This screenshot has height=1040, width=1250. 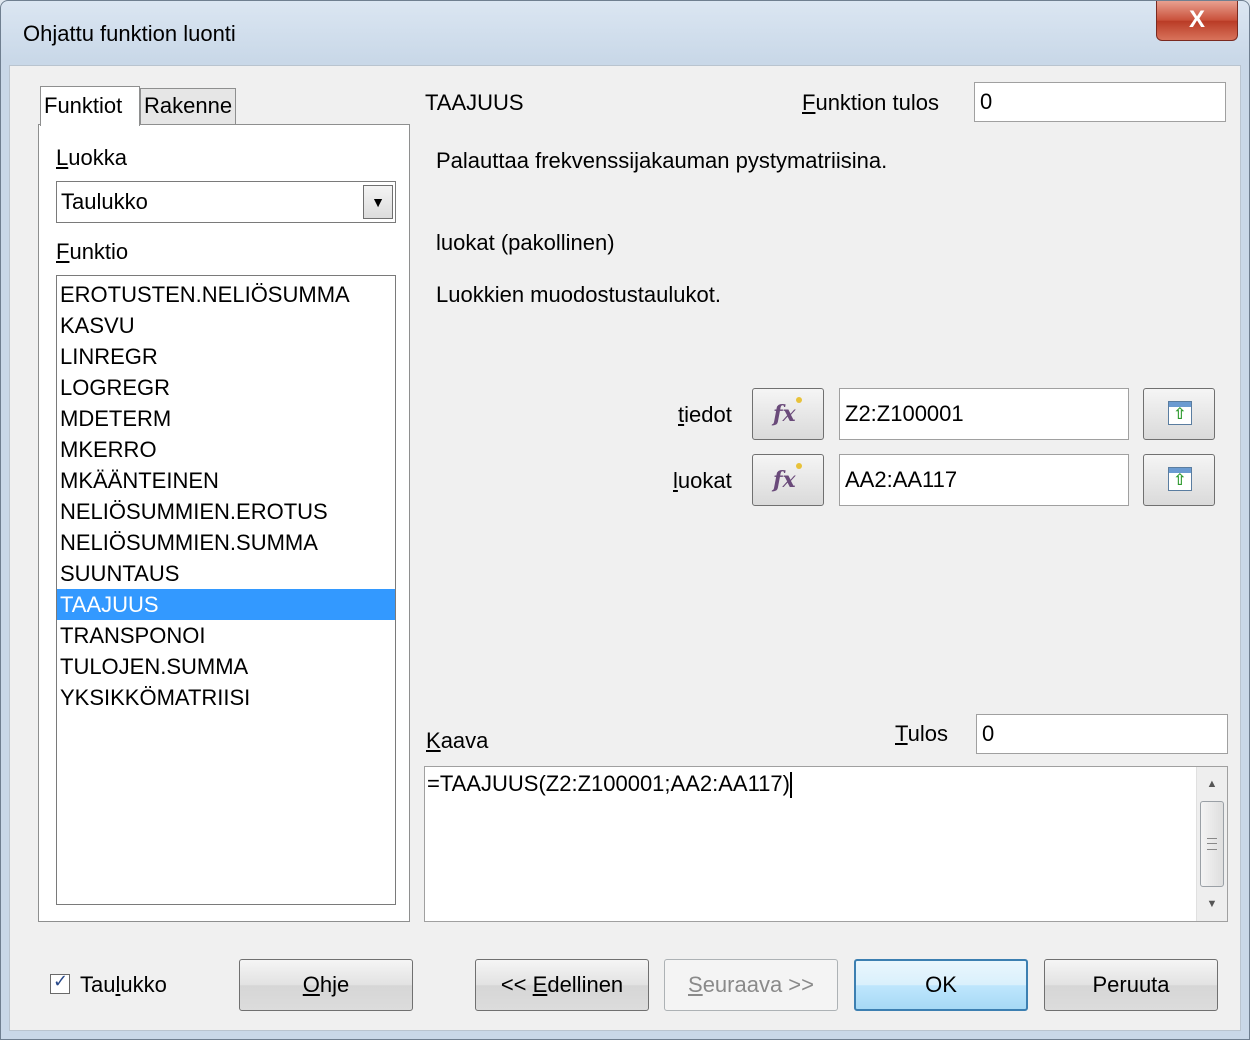 What do you see at coordinates (562, 985) in the screenshot?
I see `previous-button: << Edellinen` at bounding box center [562, 985].